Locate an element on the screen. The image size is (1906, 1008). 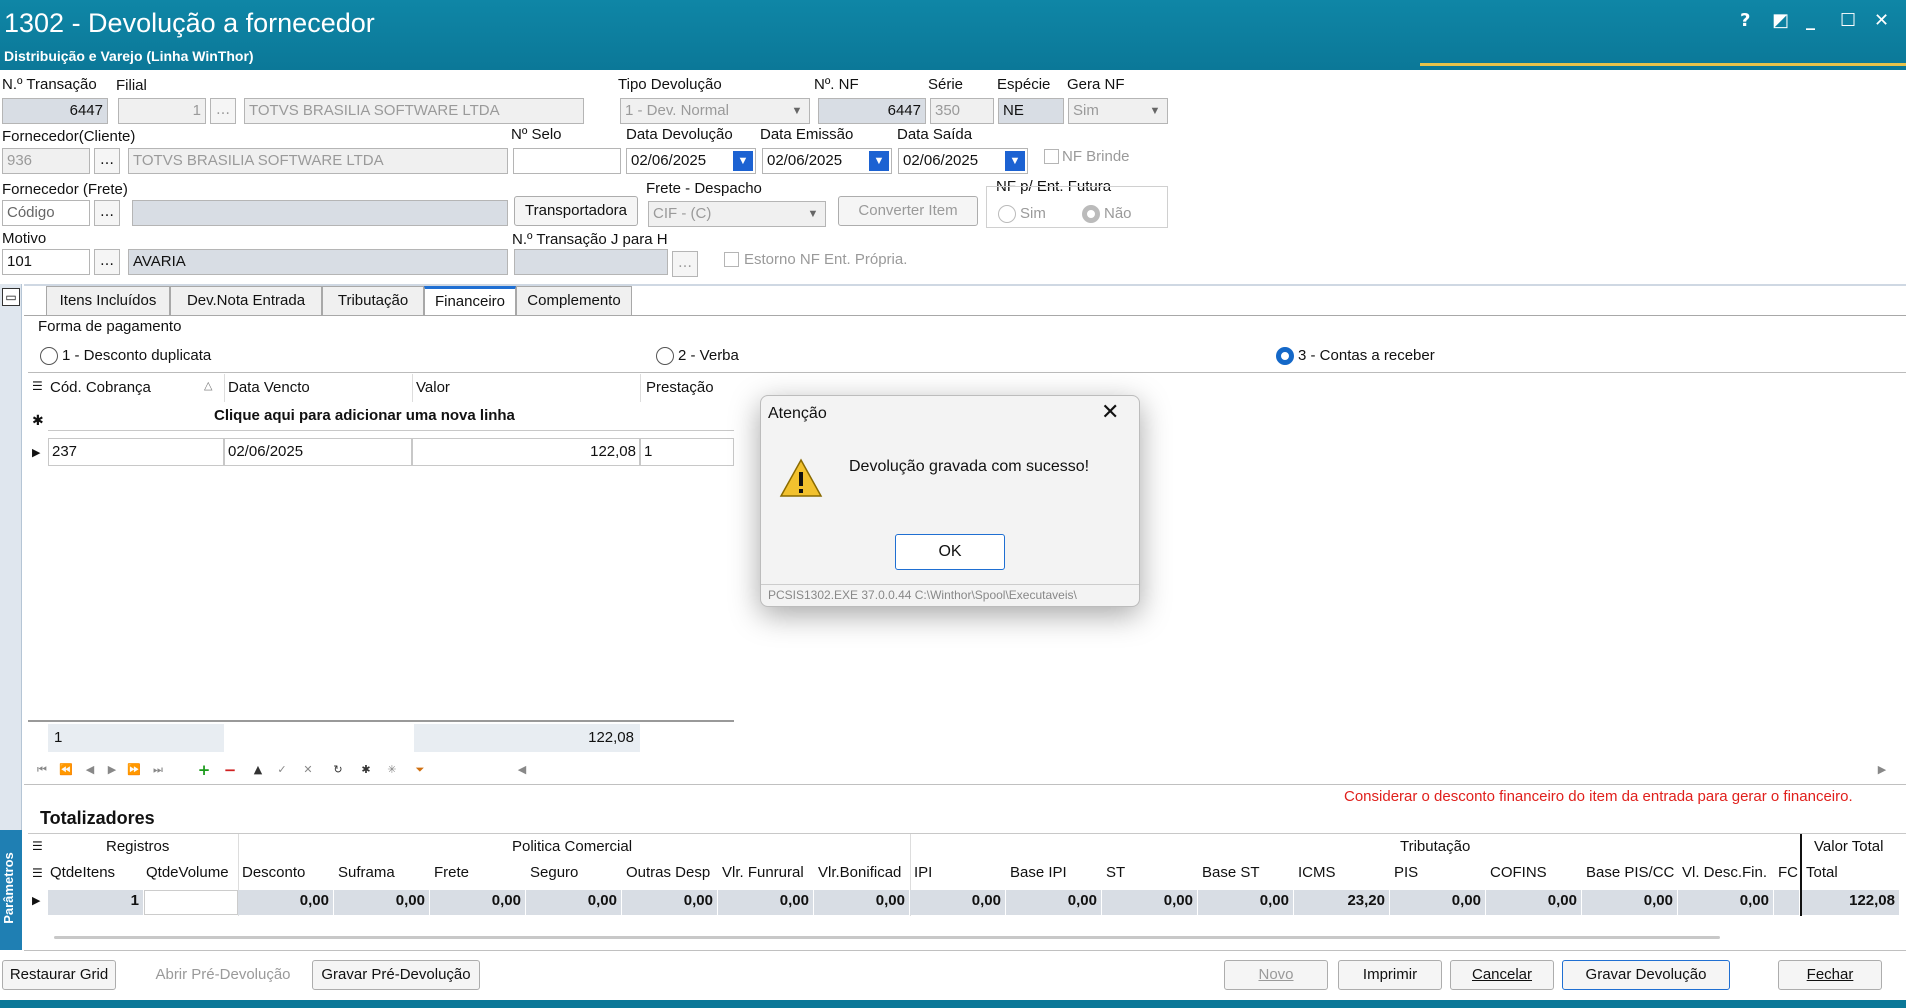
next-page-icon: ⏩ is located at coordinates (134, 770).